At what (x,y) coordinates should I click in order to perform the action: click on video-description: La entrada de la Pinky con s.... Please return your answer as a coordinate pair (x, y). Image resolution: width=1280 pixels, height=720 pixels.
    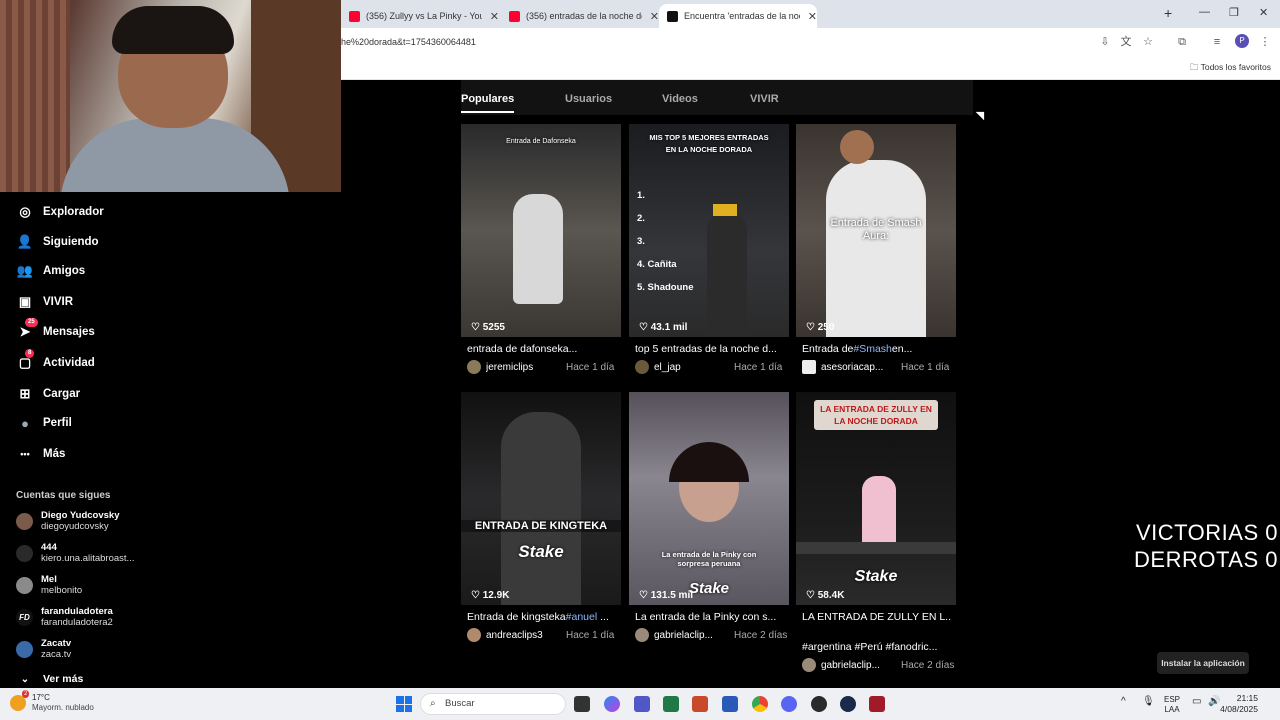
    Looking at the image, I should click on (710, 617).